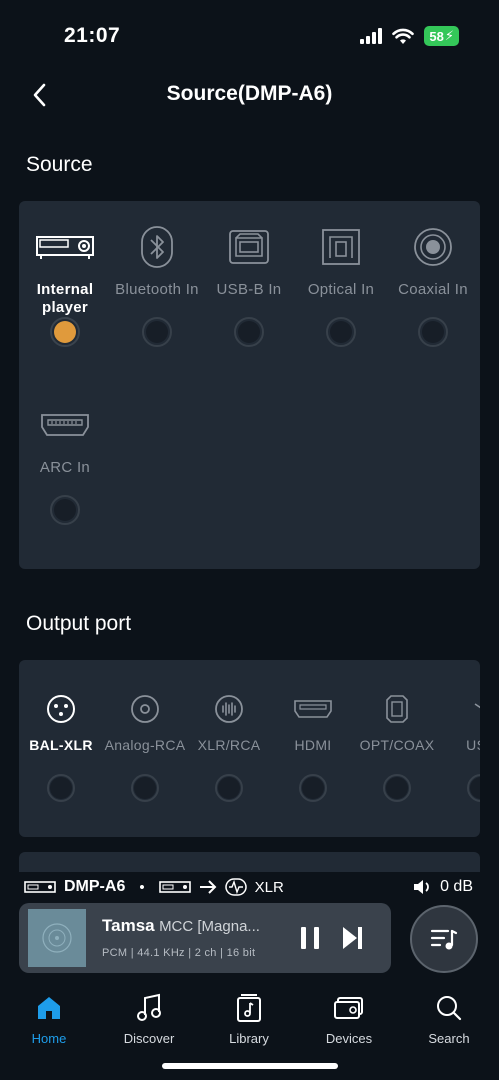 Image resolution: width=499 pixels, height=1080 pixels. Describe the element at coordinates (249, 247) in the screenshot. I see `usb-b-icon` at that location.